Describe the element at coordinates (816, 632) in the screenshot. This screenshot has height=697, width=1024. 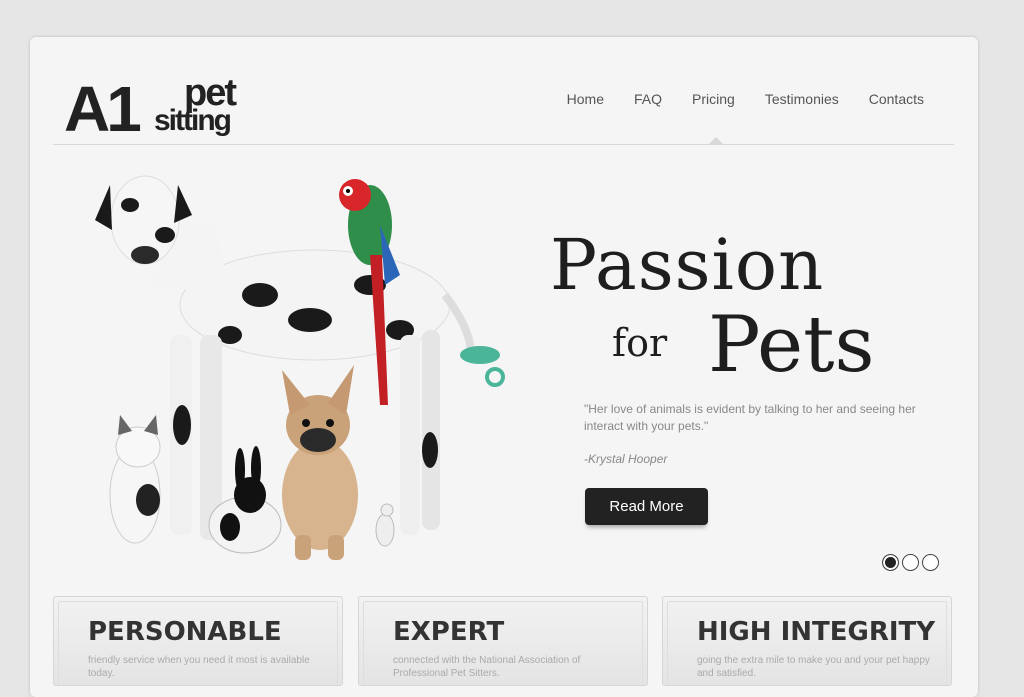
I see `feature-title: HIGH INTEGRITY` at that location.